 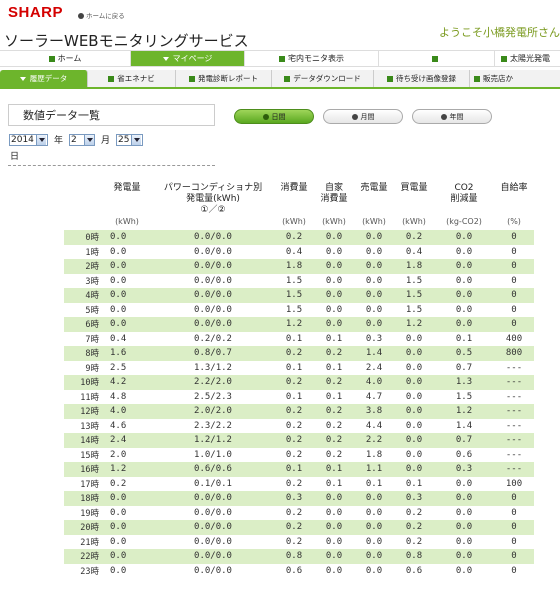 I want to click on cell-cons: 1.8, so click(x=294, y=266).